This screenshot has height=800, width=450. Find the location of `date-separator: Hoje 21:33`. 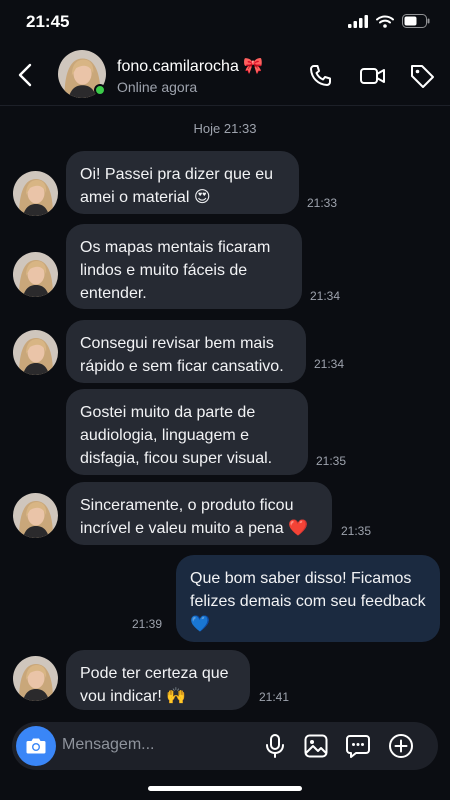

date-separator: Hoje 21:33 is located at coordinates (225, 128).